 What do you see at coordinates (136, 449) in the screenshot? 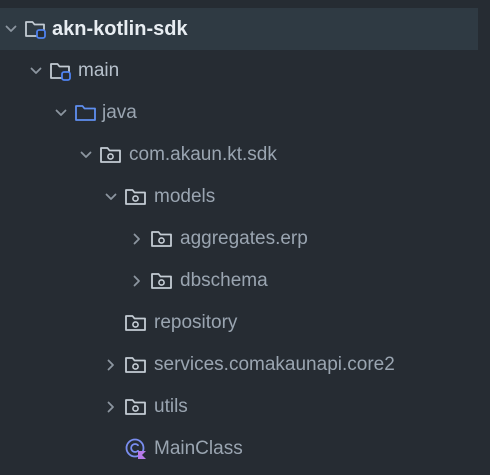
I see `kotlin-class-icon` at bounding box center [136, 449].